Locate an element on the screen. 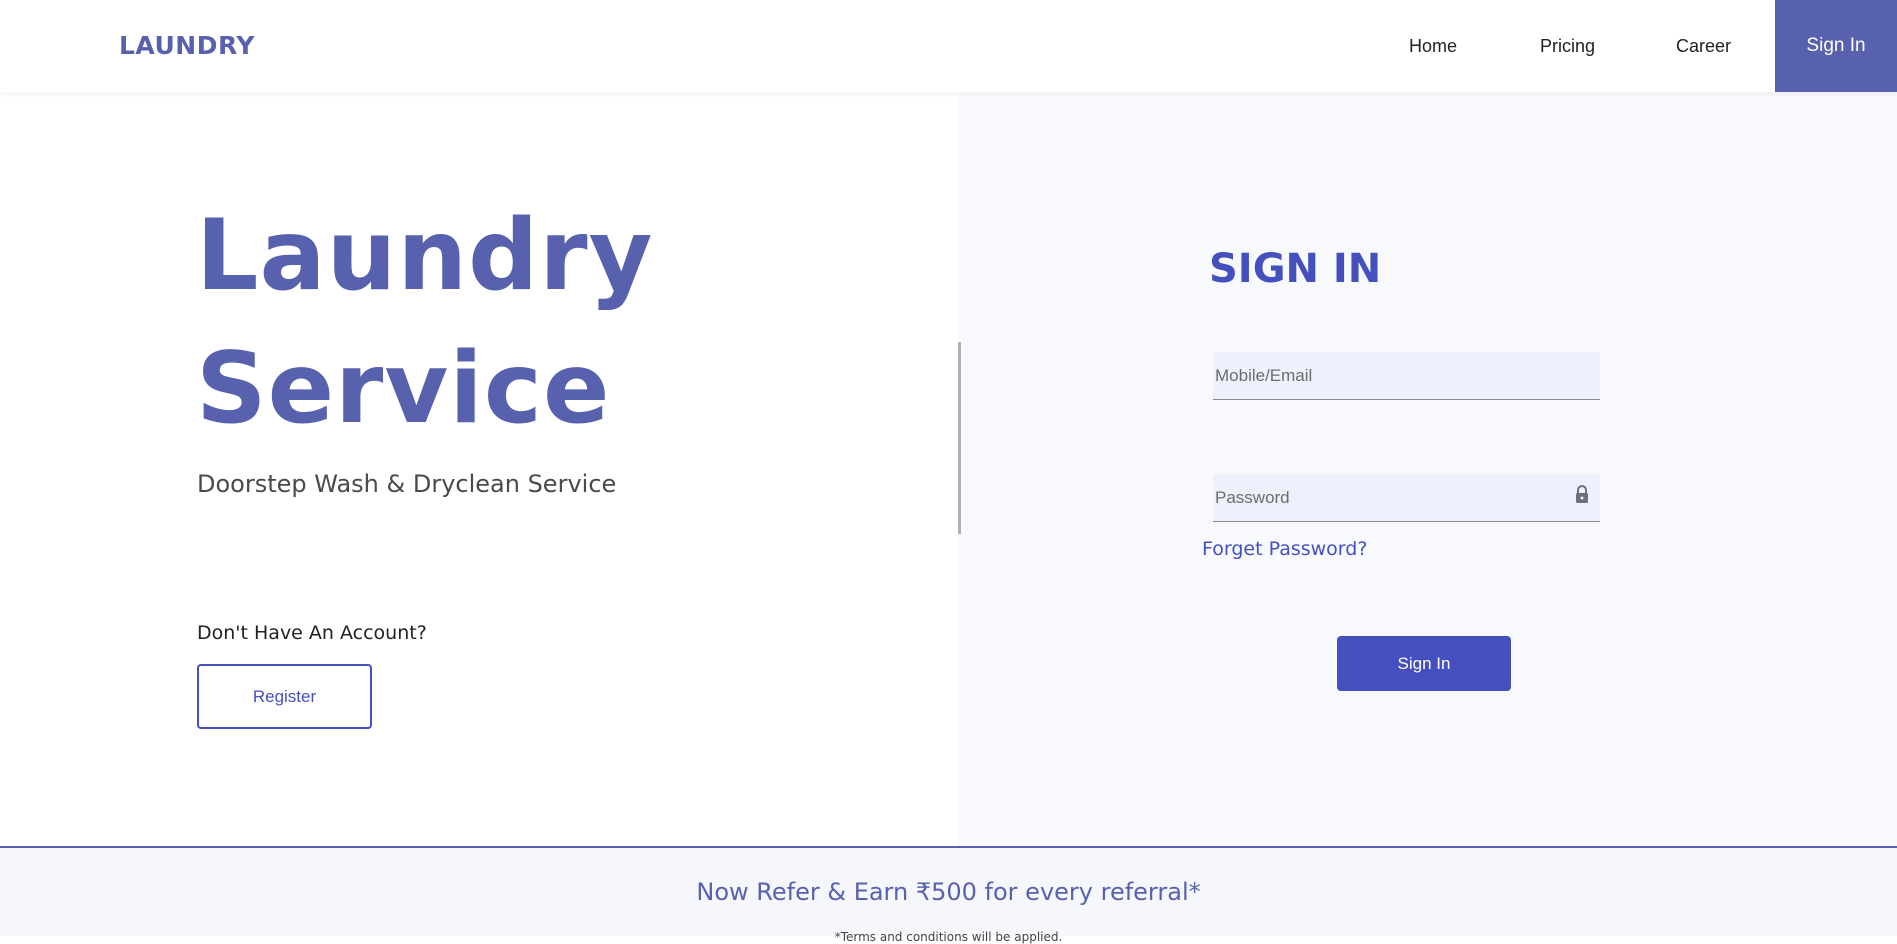 The width and height of the screenshot is (1897, 944). email-field is located at coordinates (1406, 376).